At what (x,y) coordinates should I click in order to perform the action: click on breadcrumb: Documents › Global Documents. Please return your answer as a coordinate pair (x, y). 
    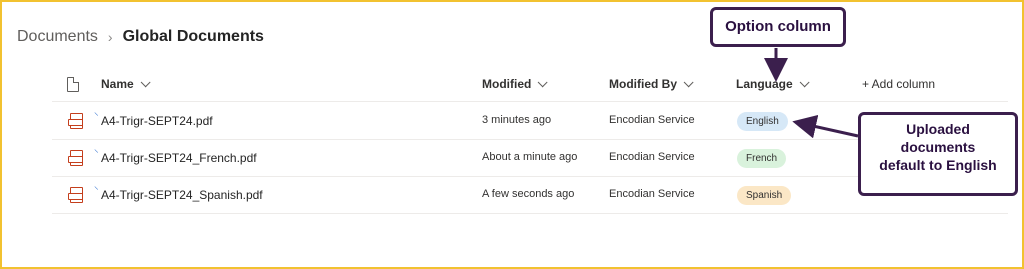
    Looking at the image, I should click on (140, 37).